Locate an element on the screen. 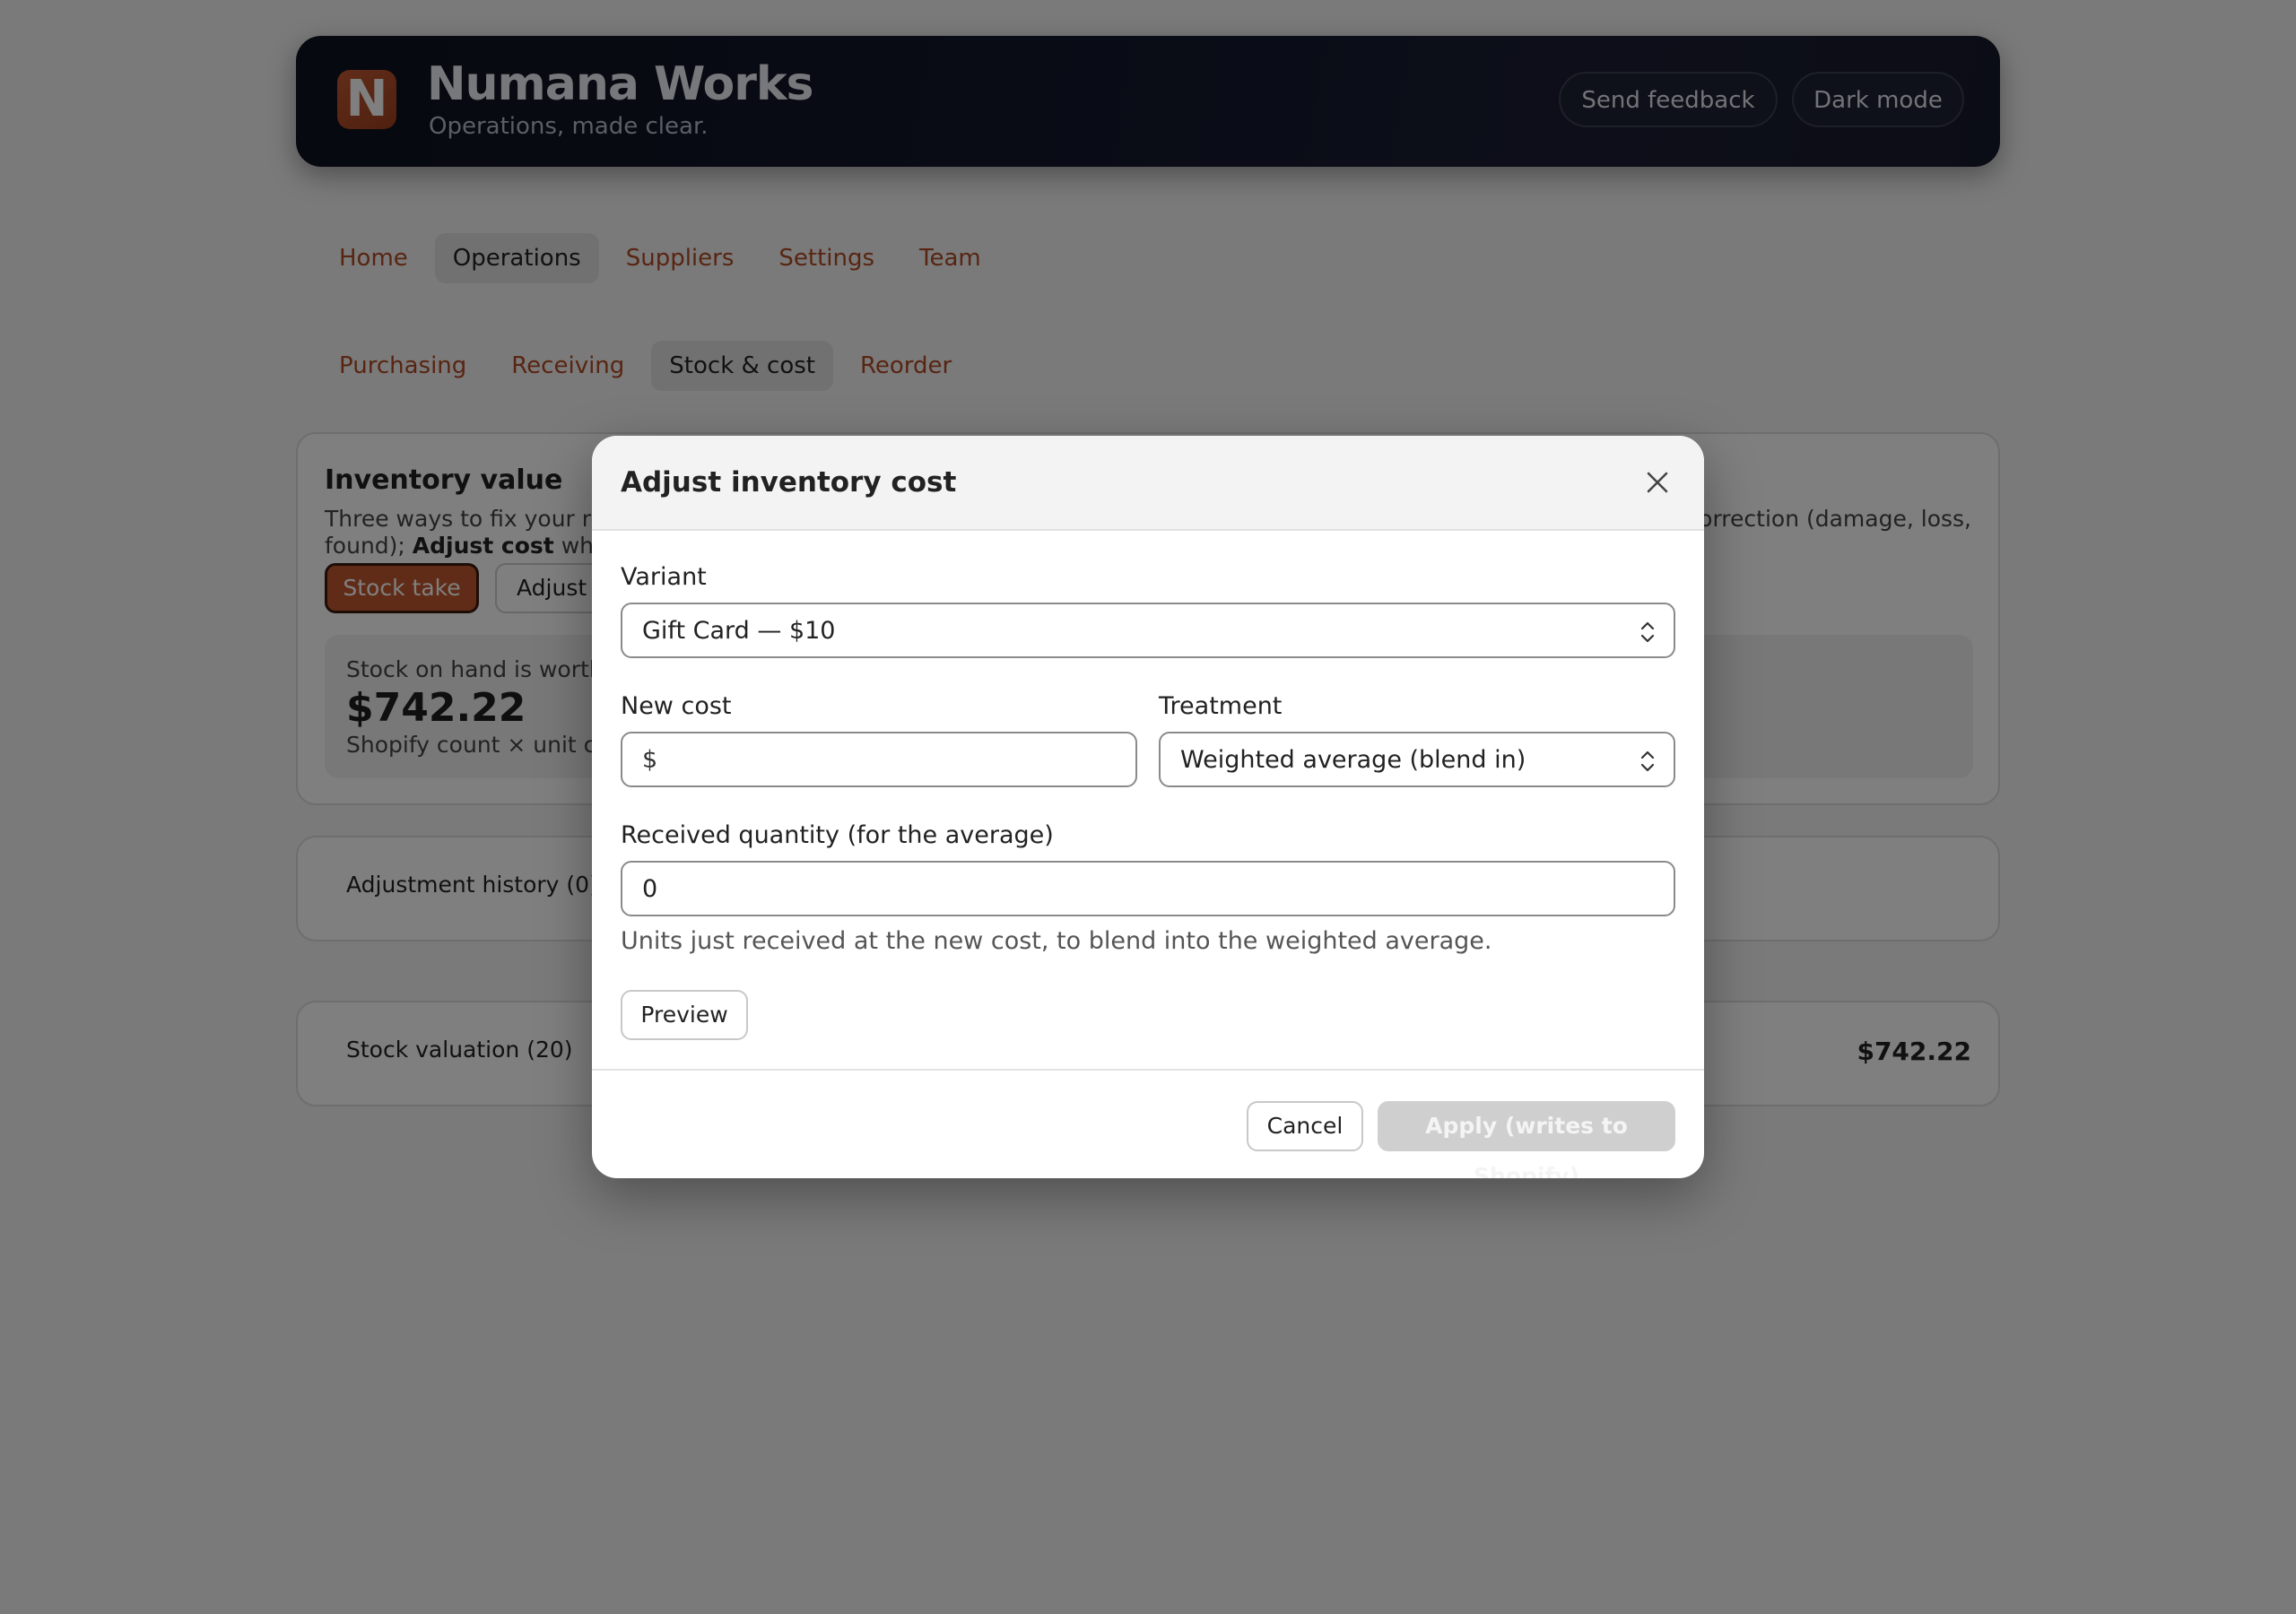  preview-button: Preview is located at coordinates (684, 1015).